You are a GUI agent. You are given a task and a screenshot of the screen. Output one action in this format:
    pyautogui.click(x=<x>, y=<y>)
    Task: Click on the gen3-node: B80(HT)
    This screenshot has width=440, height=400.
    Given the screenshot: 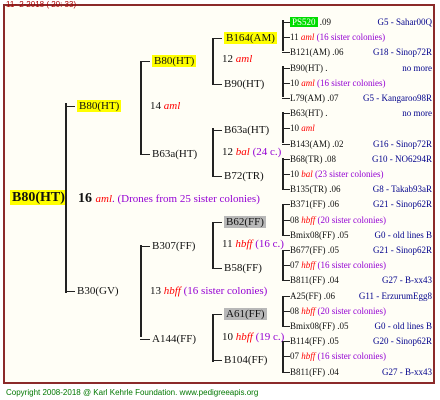 What is the action you would take?
    pyautogui.click(x=174, y=61)
    